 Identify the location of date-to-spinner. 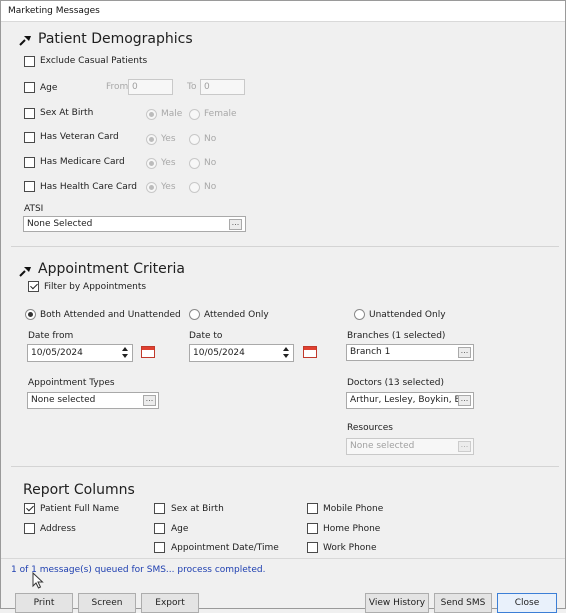
(286, 353).